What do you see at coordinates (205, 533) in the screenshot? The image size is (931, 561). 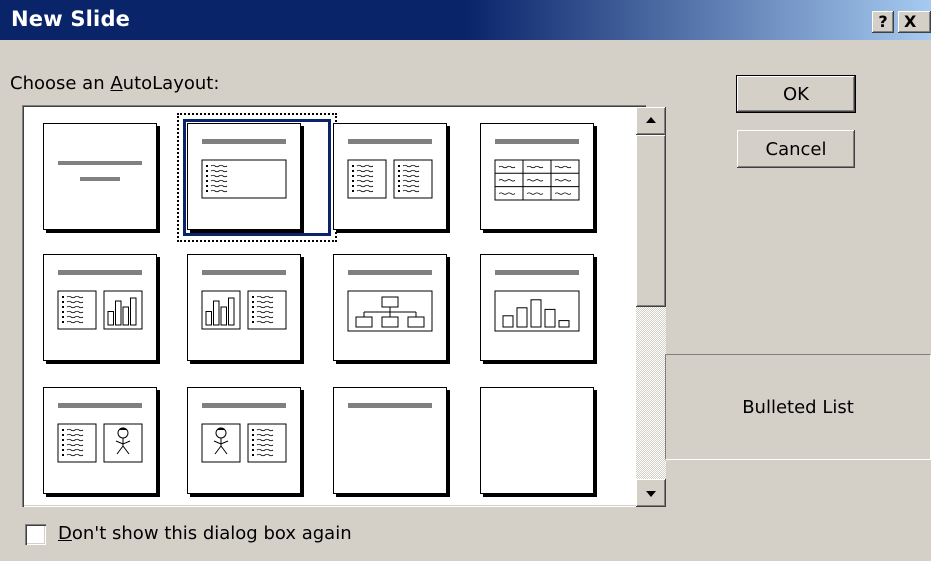 I see `dont-show-label: Don't show this dialog box again` at bounding box center [205, 533].